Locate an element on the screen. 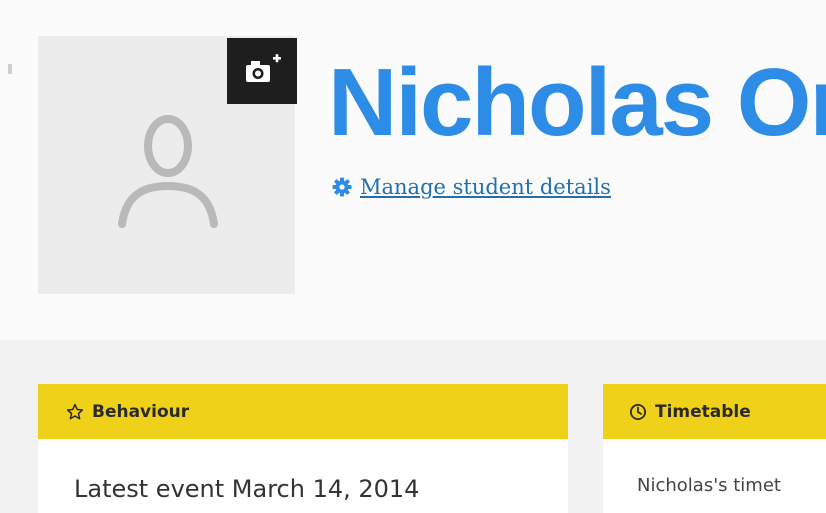  behaviour-card-body: Latest event March 14, 2014 is located at coordinates (303, 476).